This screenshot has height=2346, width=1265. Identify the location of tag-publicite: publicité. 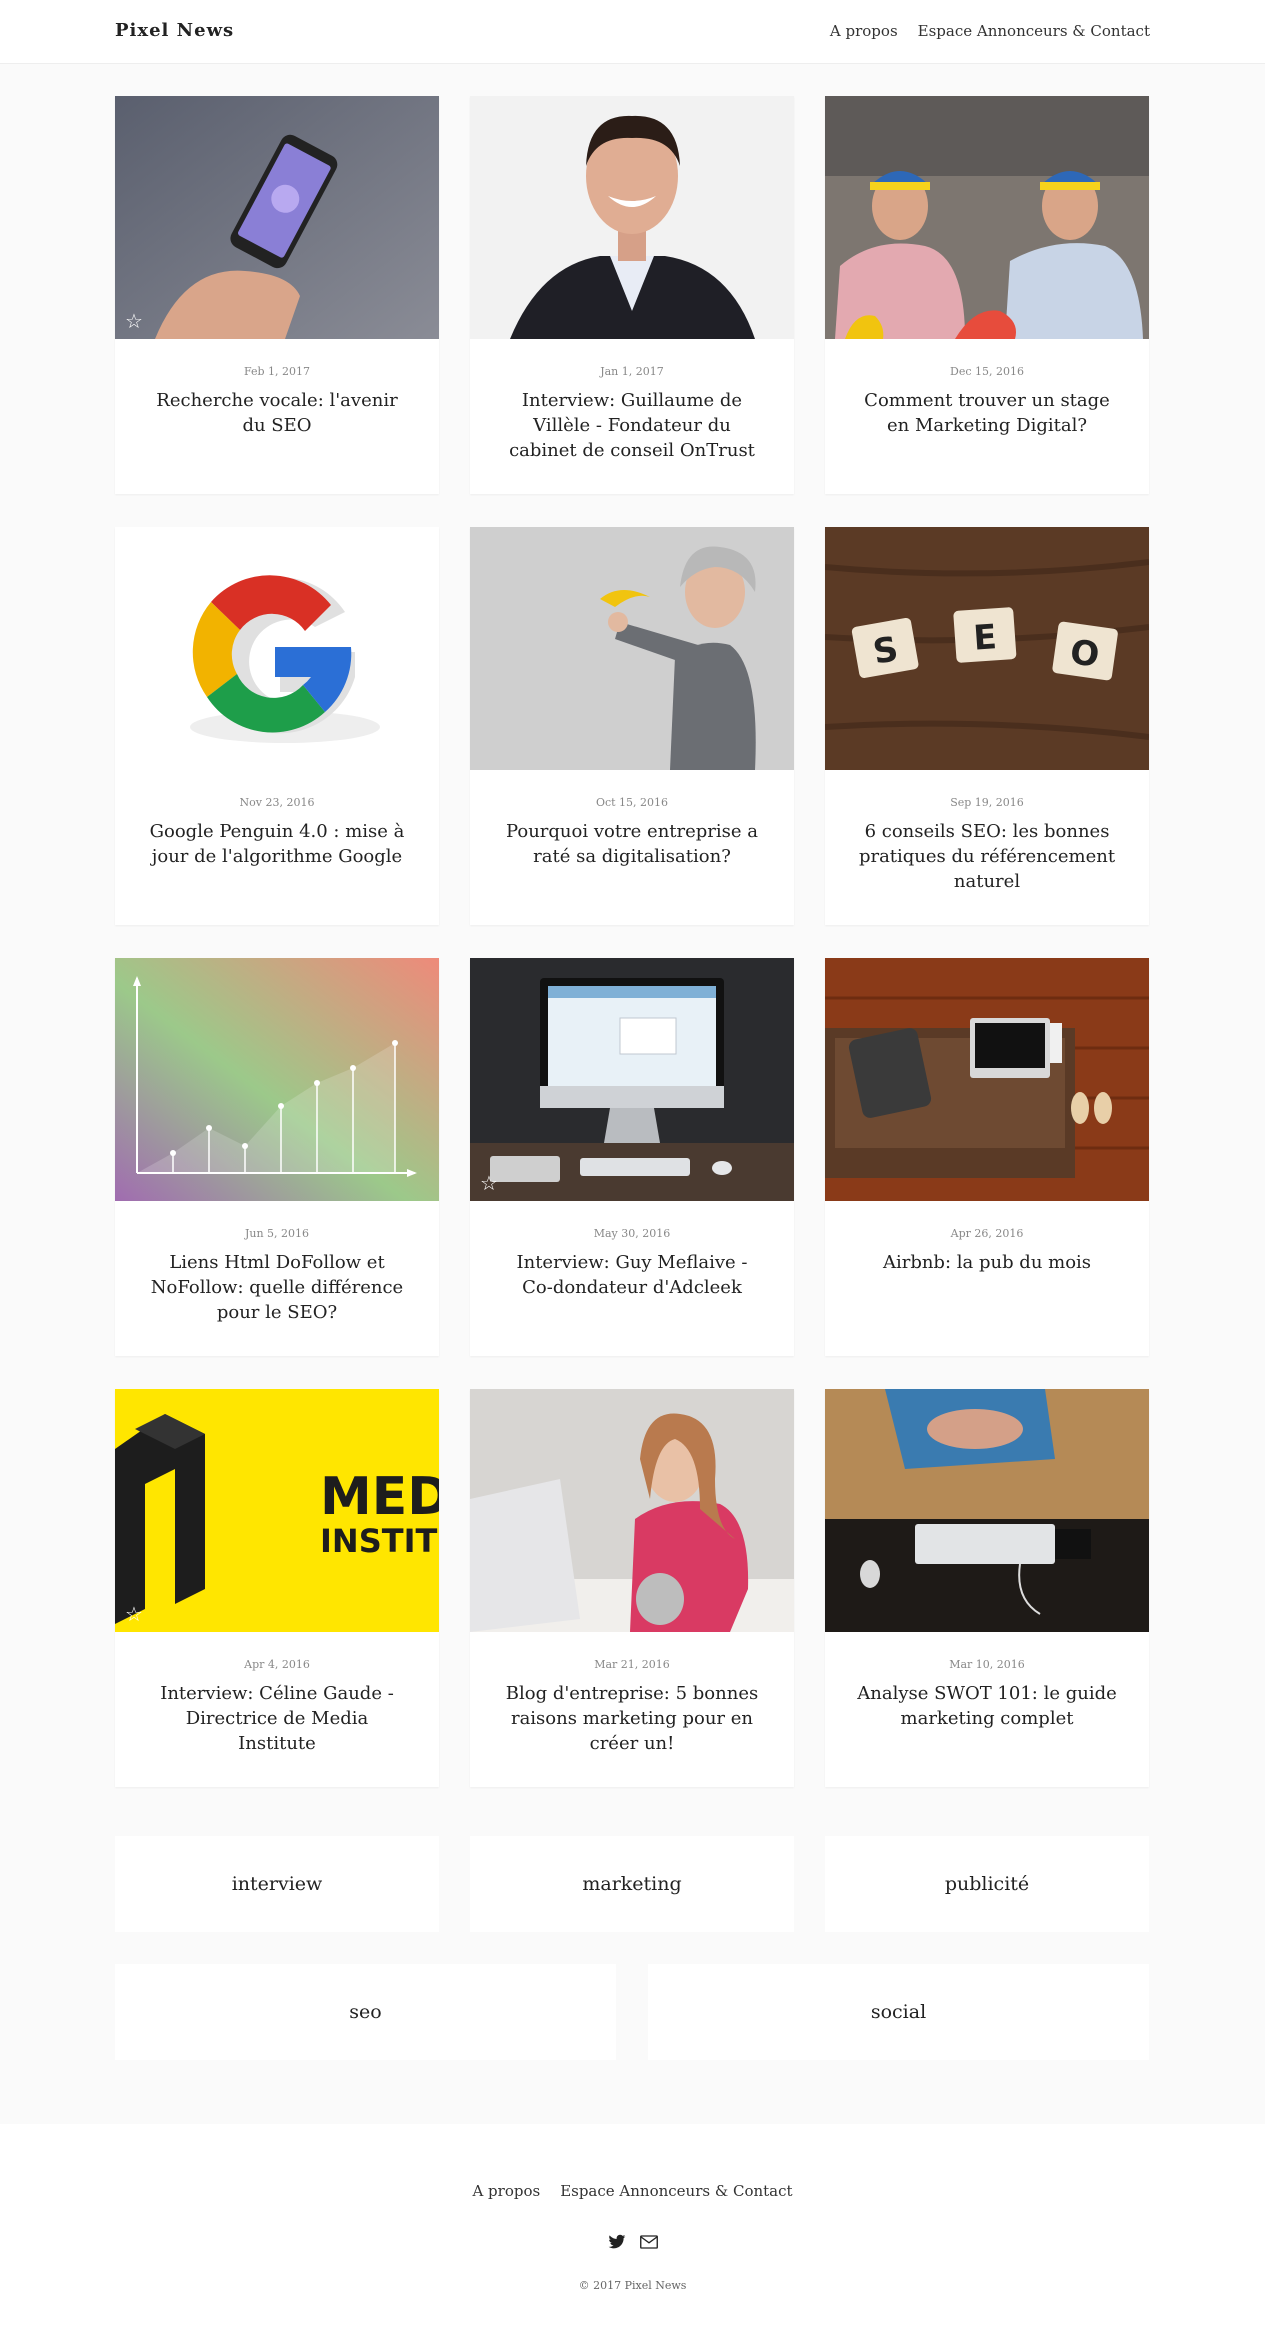
(987, 1884).